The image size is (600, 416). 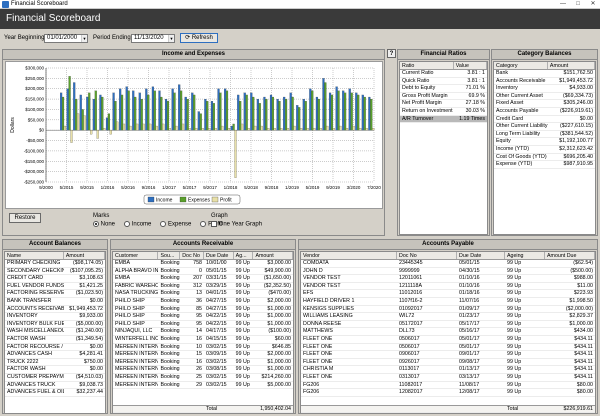 What do you see at coordinates (55, 378) in the screenshot?
I see `table-row: CUSTOMER PREPAYM ($4,510.03)` at bounding box center [55, 378].